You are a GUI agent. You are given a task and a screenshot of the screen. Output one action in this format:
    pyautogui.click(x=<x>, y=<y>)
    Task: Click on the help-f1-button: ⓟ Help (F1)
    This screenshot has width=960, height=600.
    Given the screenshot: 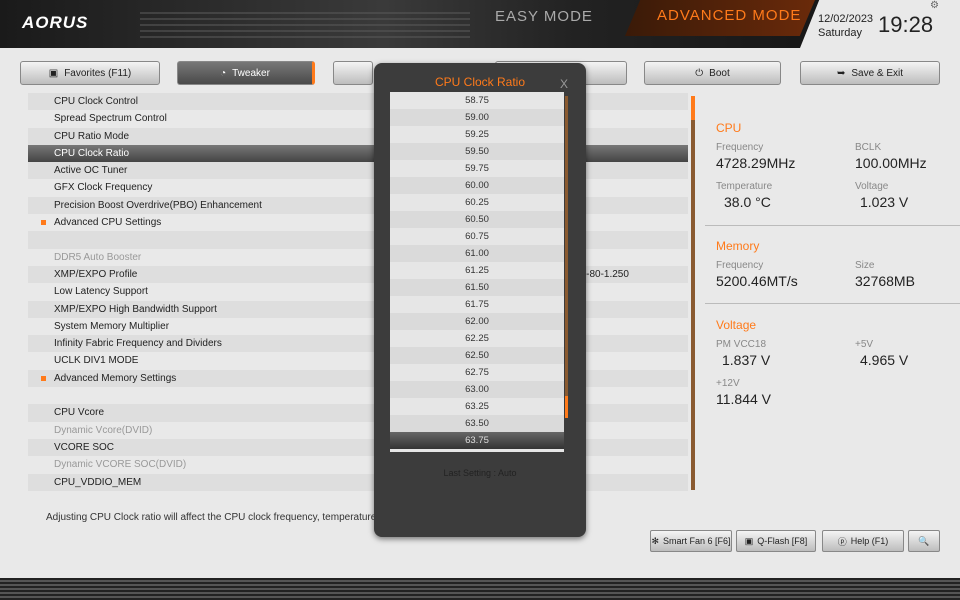 What is the action you would take?
    pyautogui.click(x=863, y=541)
    